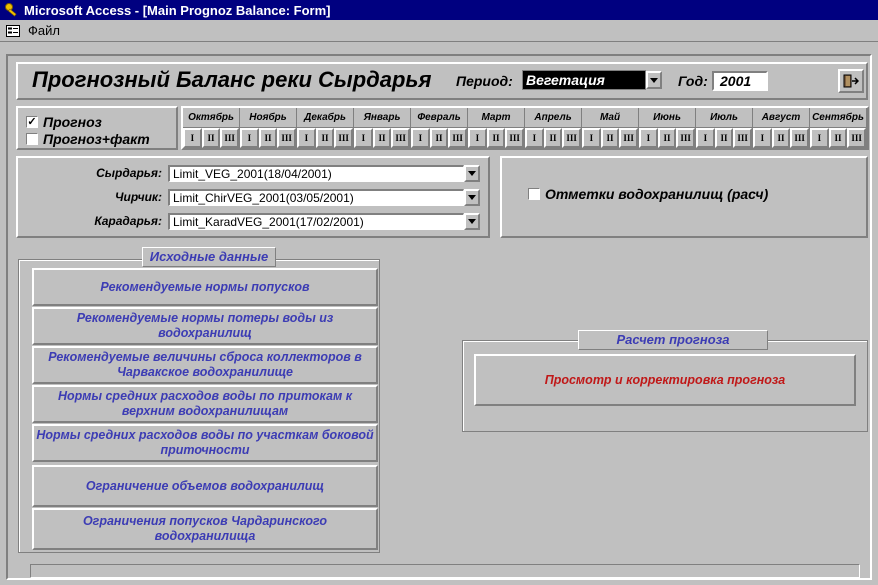 Image resolution: width=878 pixels, height=585 pixels. I want to click on month-column: Сентябрь I II III, so click(838, 128).